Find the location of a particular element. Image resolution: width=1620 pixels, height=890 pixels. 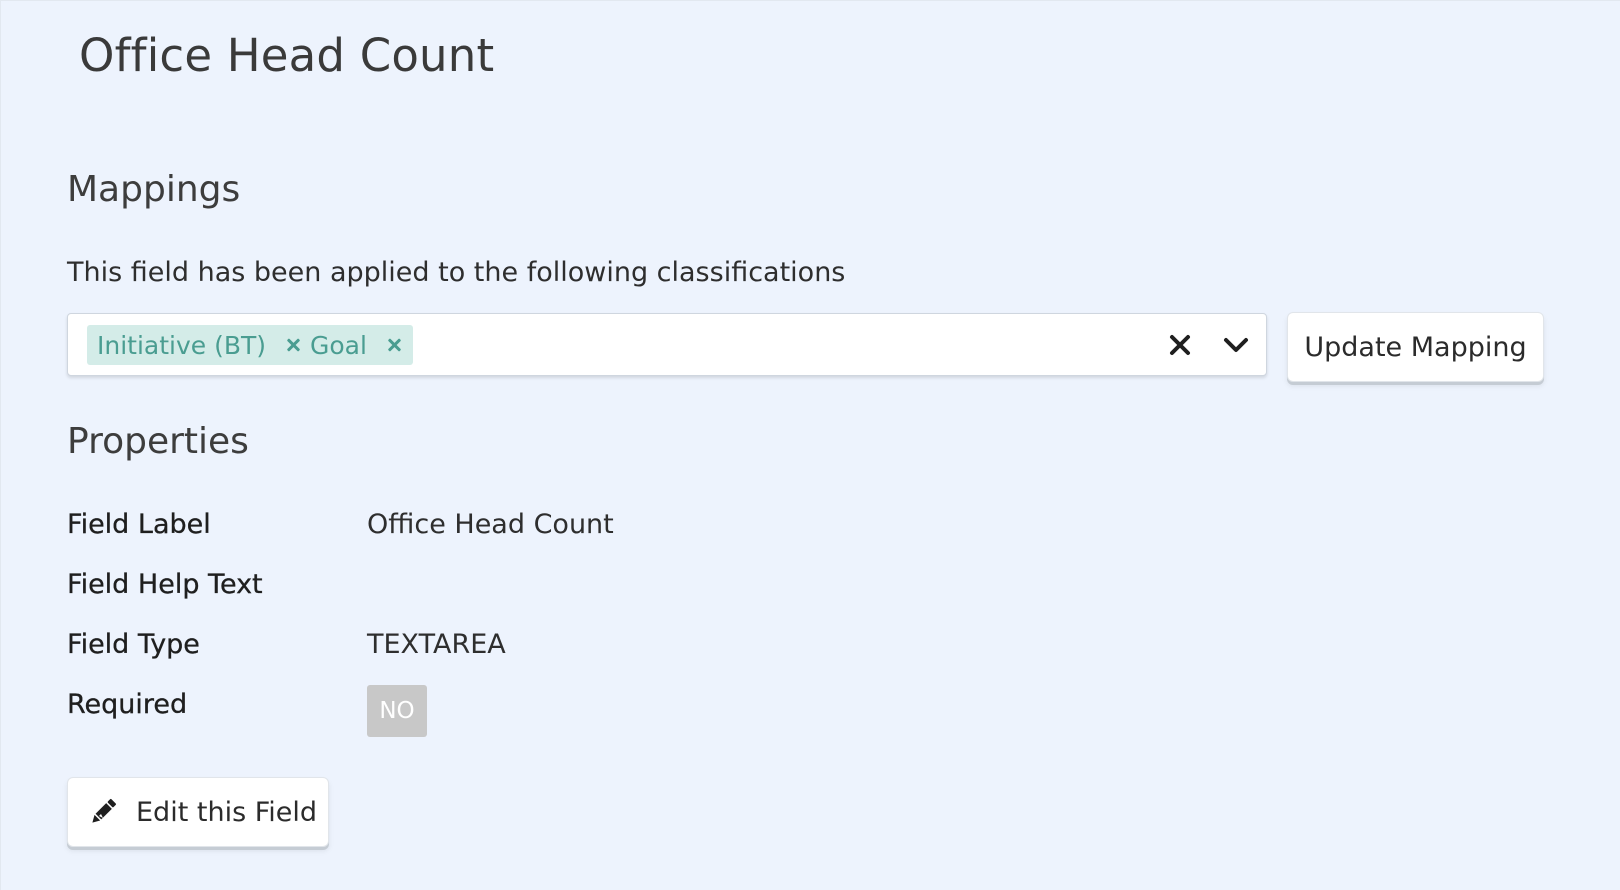

required-status-badge: NO is located at coordinates (397, 711).